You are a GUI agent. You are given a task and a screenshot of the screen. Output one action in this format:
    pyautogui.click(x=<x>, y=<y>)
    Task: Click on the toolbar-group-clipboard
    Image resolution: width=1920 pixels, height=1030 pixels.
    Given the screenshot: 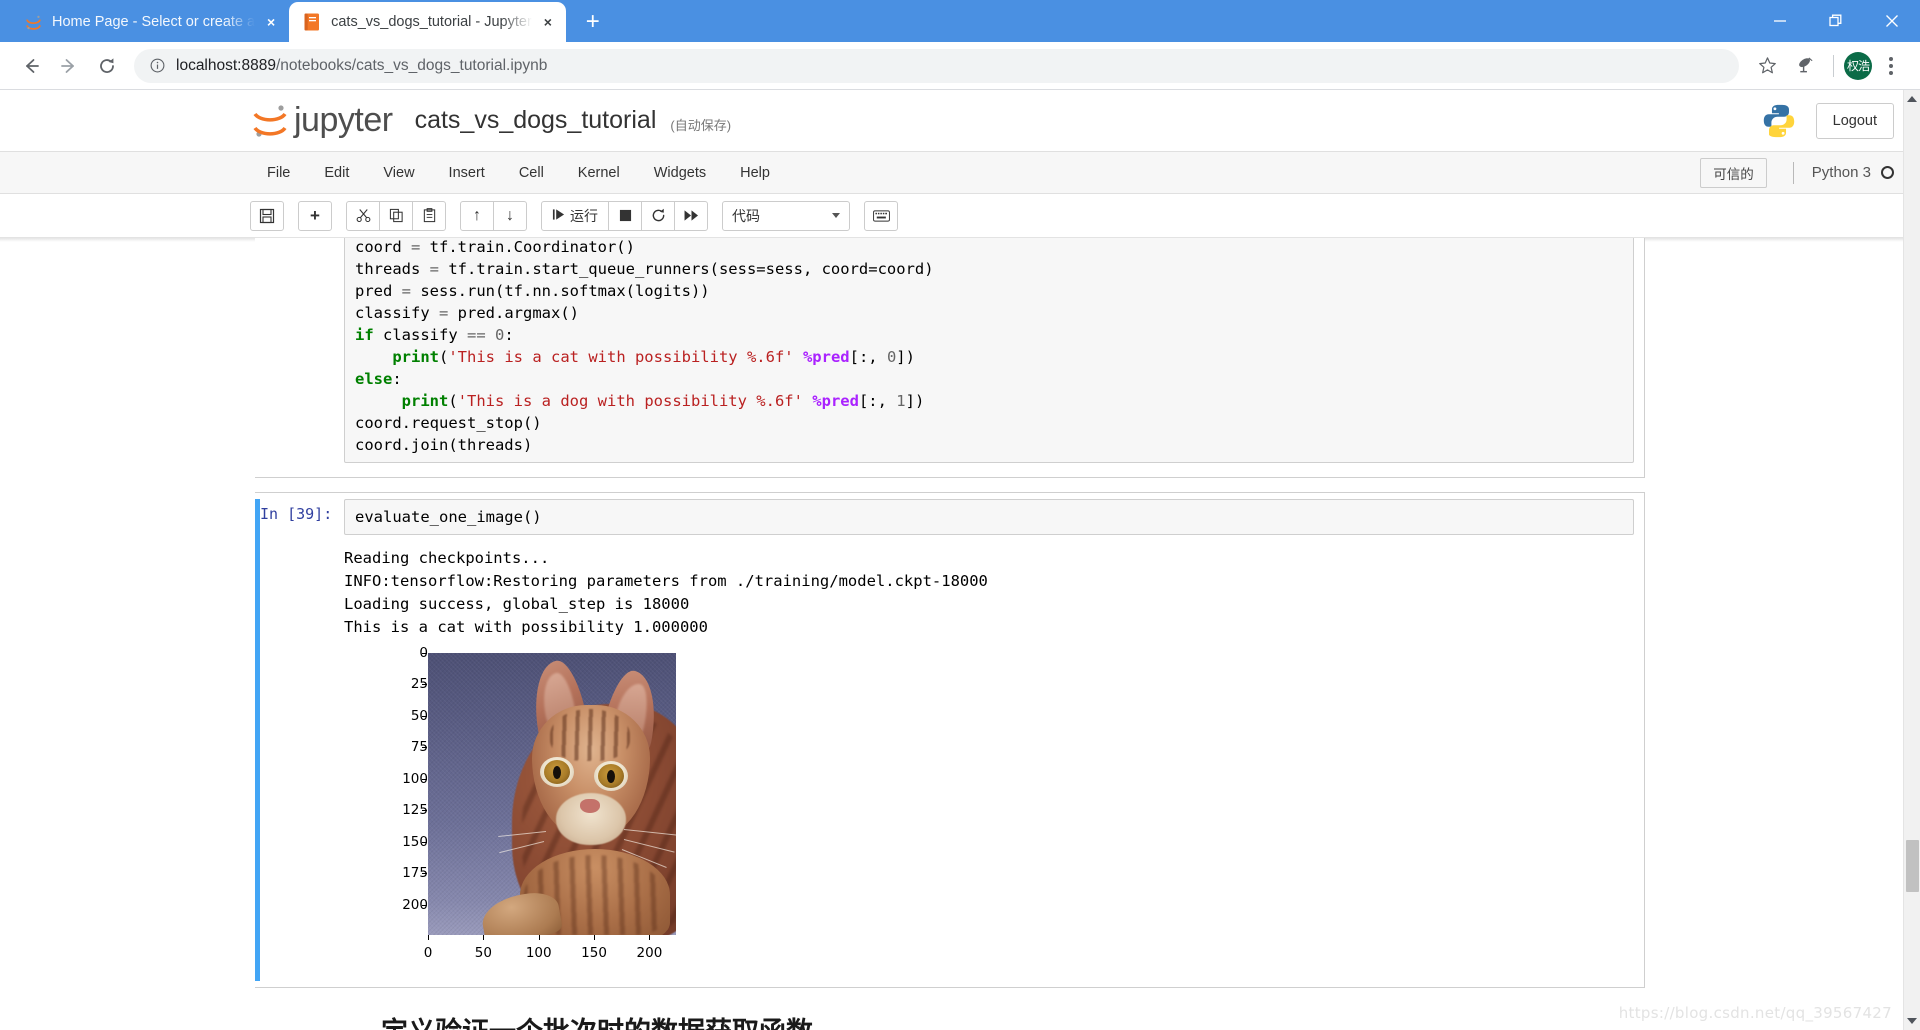 What is the action you would take?
    pyautogui.click(x=396, y=215)
    